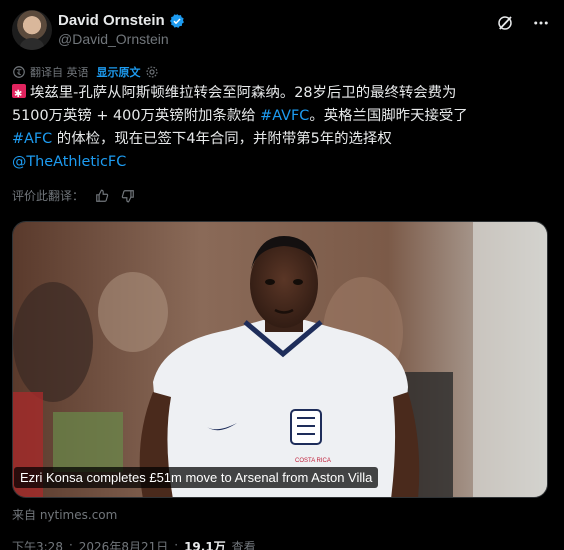  What do you see at coordinates (176, 20) in the screenshot?
I see `verified-badge-icon` at bounding box center [176, 20].